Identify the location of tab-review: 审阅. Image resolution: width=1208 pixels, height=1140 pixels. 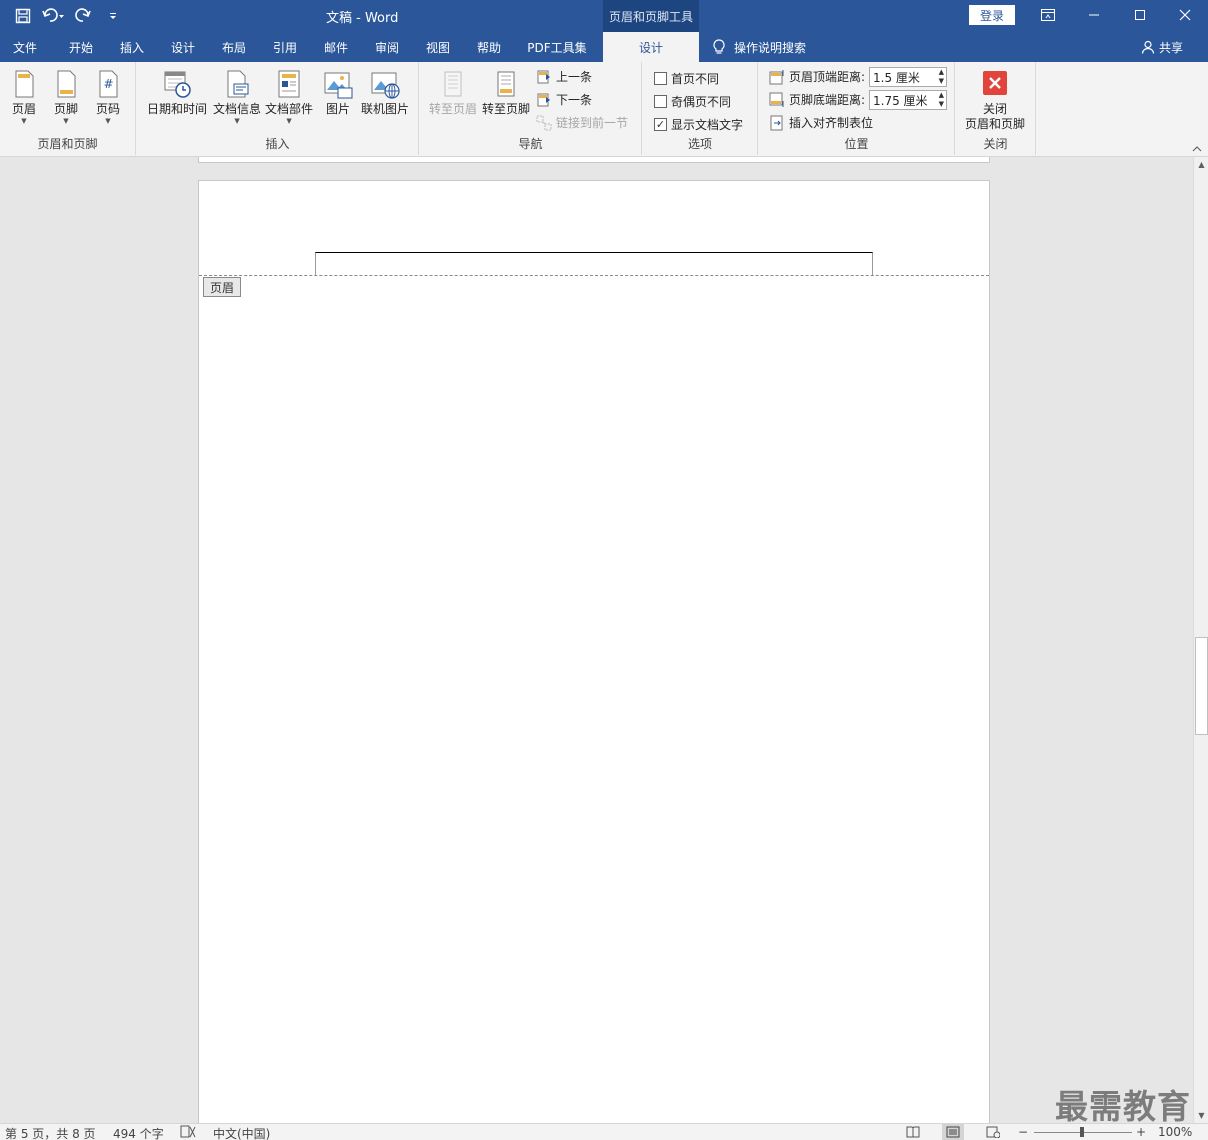
(387, 47).